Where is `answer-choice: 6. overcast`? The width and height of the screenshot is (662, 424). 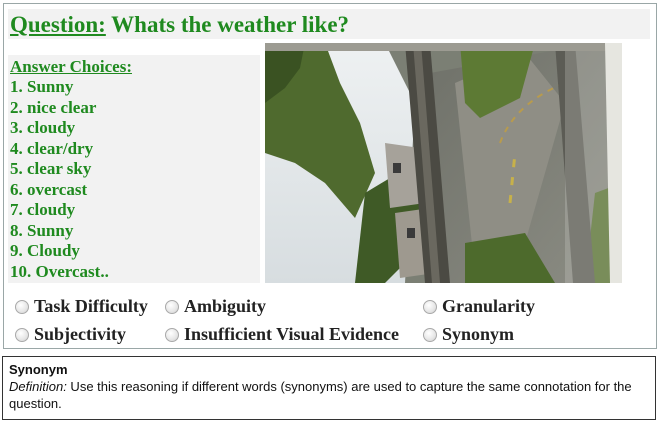
answer-choice: 6. overcast is located at coordinates (49, 189).